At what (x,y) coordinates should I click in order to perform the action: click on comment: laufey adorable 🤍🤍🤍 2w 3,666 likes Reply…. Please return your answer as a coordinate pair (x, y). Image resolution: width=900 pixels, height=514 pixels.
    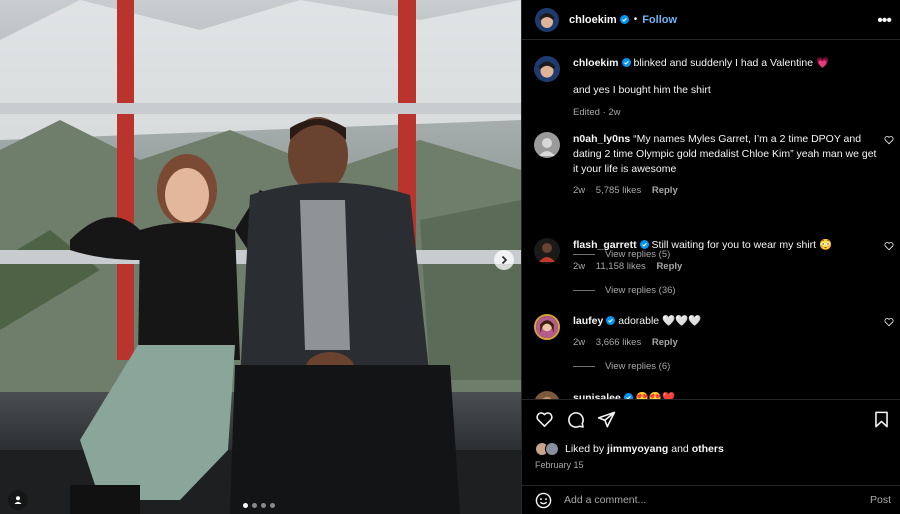
    Looking at the image, I should click on (714, 344).